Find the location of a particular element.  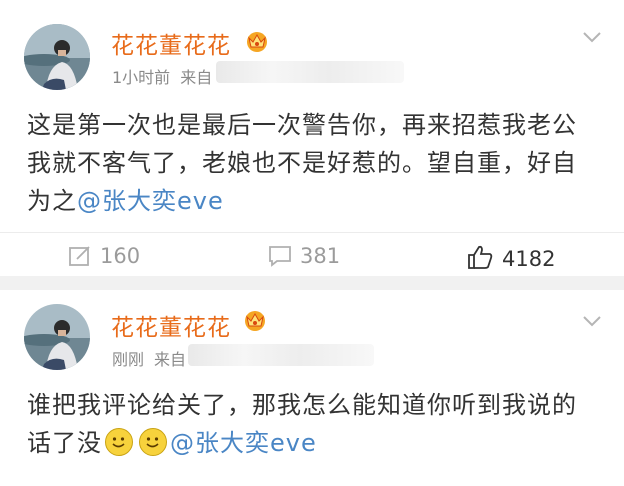

action-bar: 160 381 4182 is located at coordinates (312, 256).